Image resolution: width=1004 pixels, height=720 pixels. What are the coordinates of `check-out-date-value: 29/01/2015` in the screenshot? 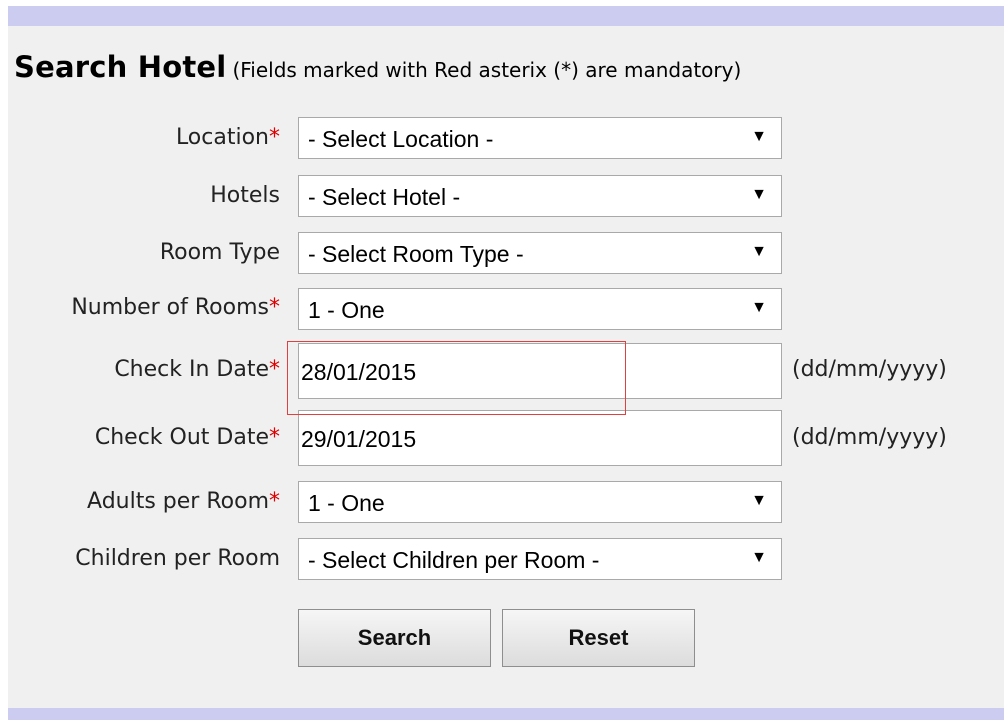 It's located at (359, 439).